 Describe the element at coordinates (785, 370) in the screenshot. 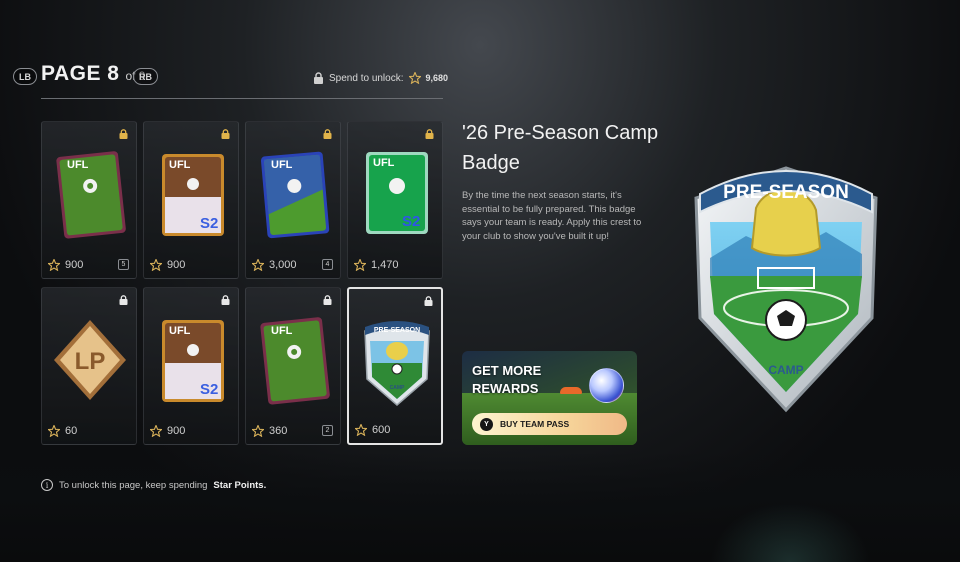

I see `badge-preview-bottom-text: CAMP` at that location.